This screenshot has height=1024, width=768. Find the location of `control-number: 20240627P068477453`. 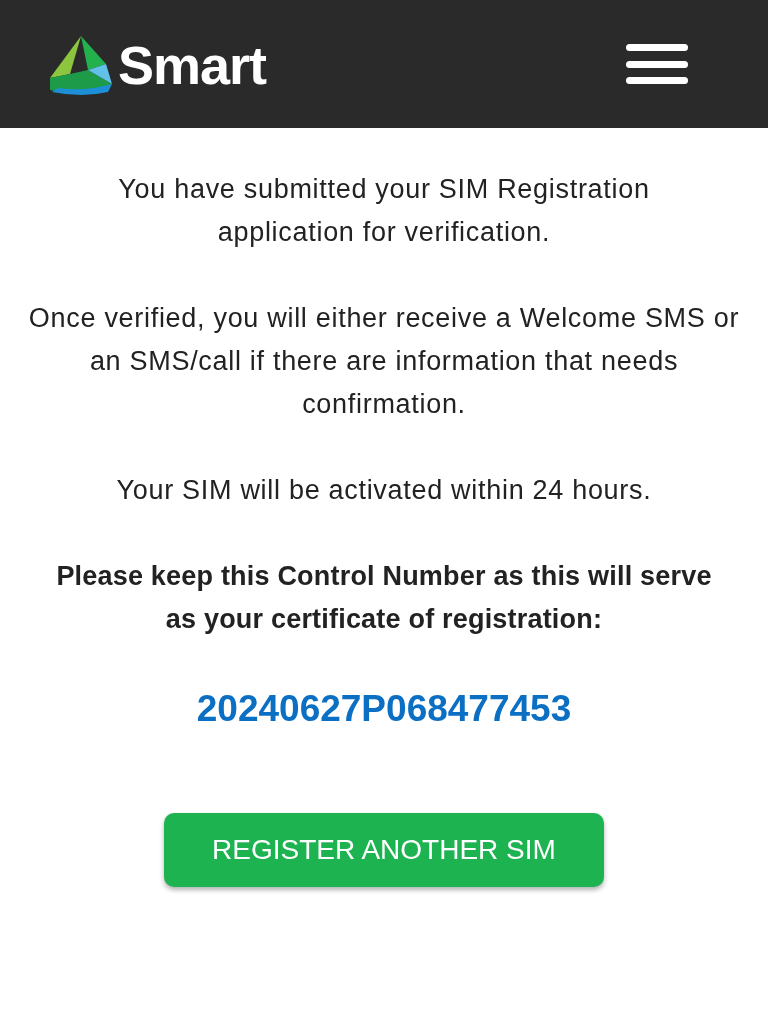

control-number: 20240627P068477453 is located at coordinates (384, 709).